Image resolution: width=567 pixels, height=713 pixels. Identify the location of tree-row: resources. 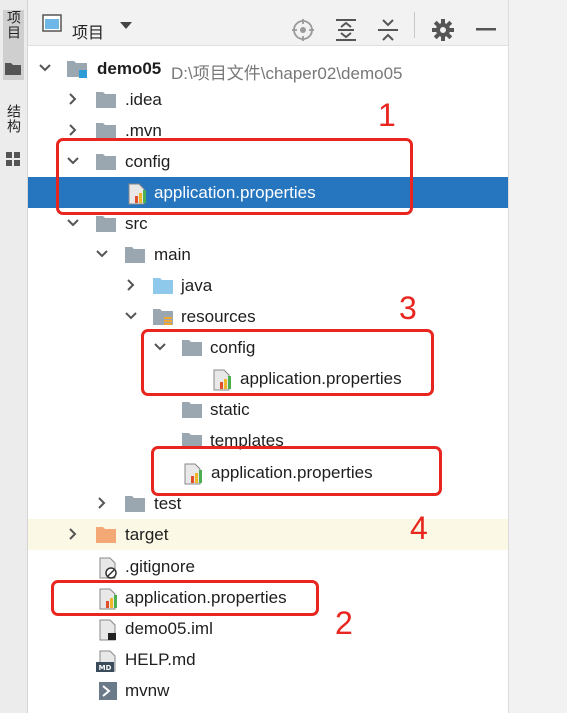
(268, 316).